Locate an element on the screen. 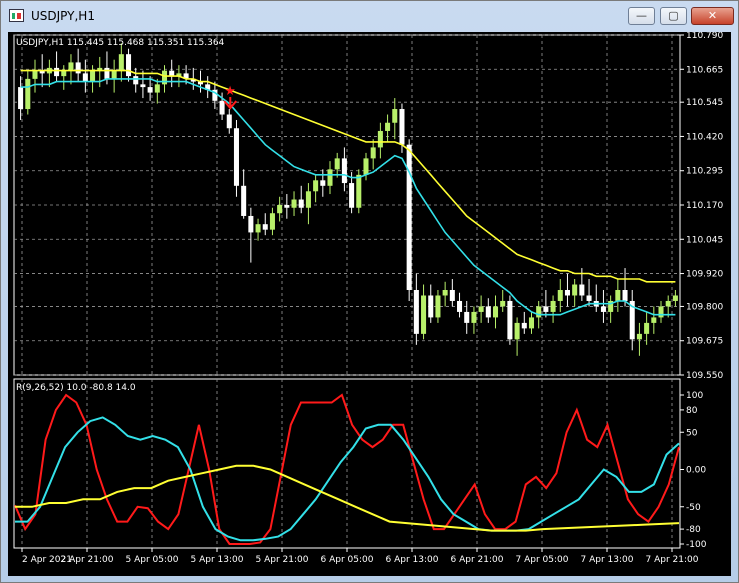  price-tick-label: 109.920 is located at coordinates (704, 275).